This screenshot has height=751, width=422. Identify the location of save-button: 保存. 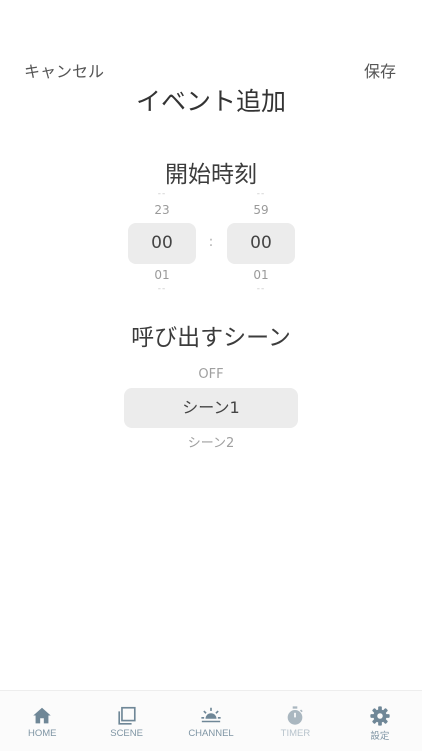
(380, 70).